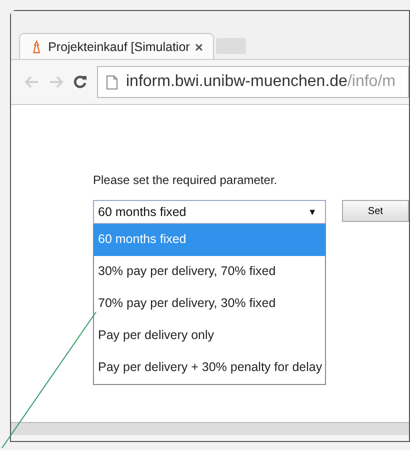 The height and width of the screenshot is (450, 410). What do you see at coordinates (185, 180) in the screenshot?
I see `prompt-text: Please set the required parameter.` at bounding box center [185, 180].